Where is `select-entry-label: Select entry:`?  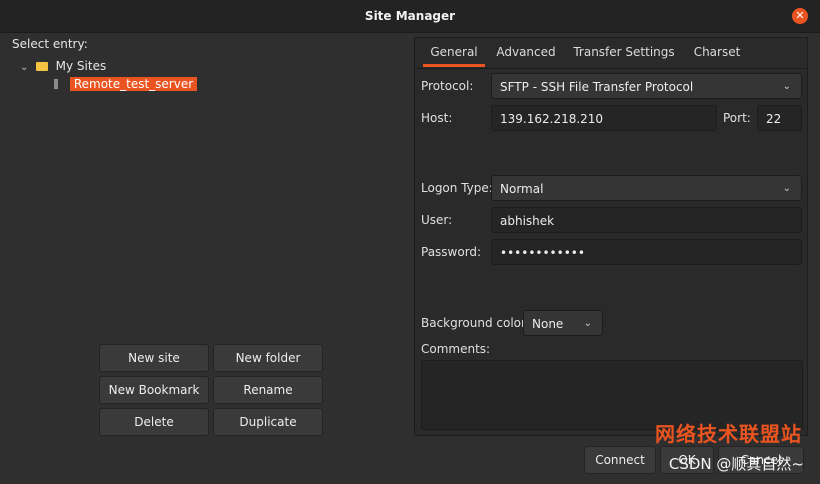 select-entry-label: Select entry: is located at coordinates (50, 44).